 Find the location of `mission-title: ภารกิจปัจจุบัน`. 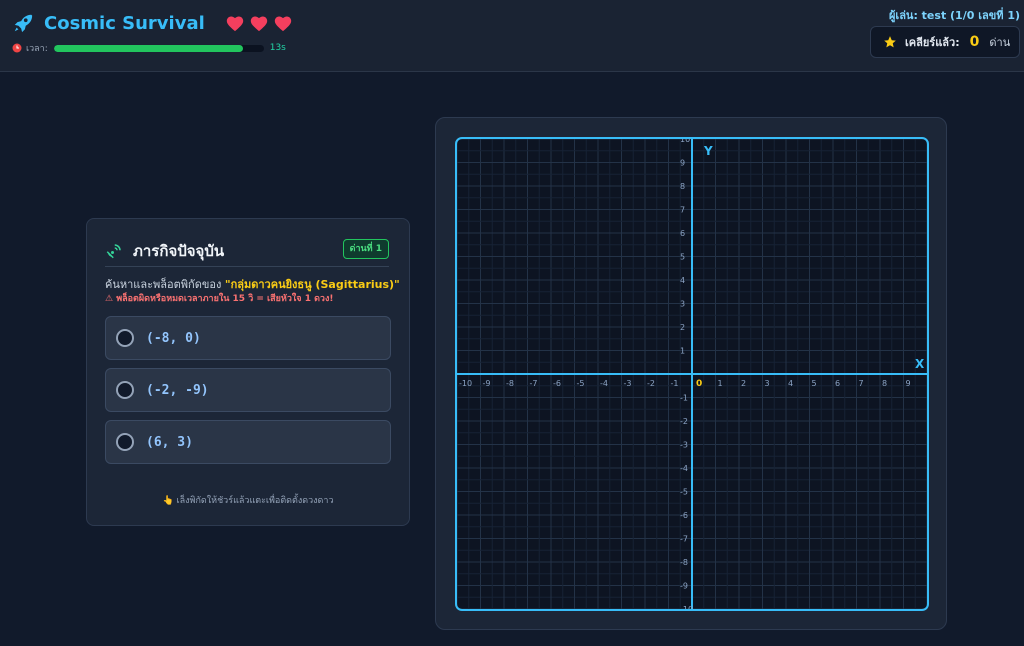

mission-title: ภารกิจปัจจุบัน is located at coordinates (179, 251).